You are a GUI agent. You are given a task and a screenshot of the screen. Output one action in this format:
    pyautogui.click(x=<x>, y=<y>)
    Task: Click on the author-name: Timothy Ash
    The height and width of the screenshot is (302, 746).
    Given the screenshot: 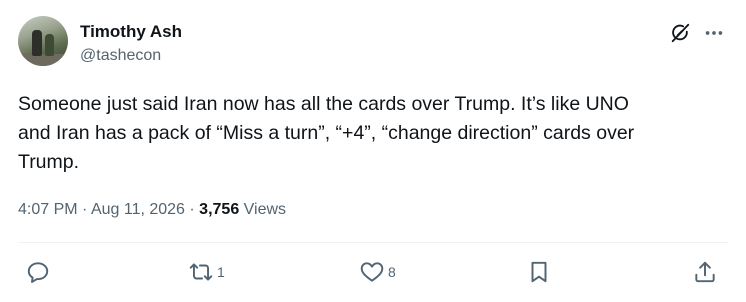 What is the action you would take?
    pyautogui.click(x=131, y=32)
    